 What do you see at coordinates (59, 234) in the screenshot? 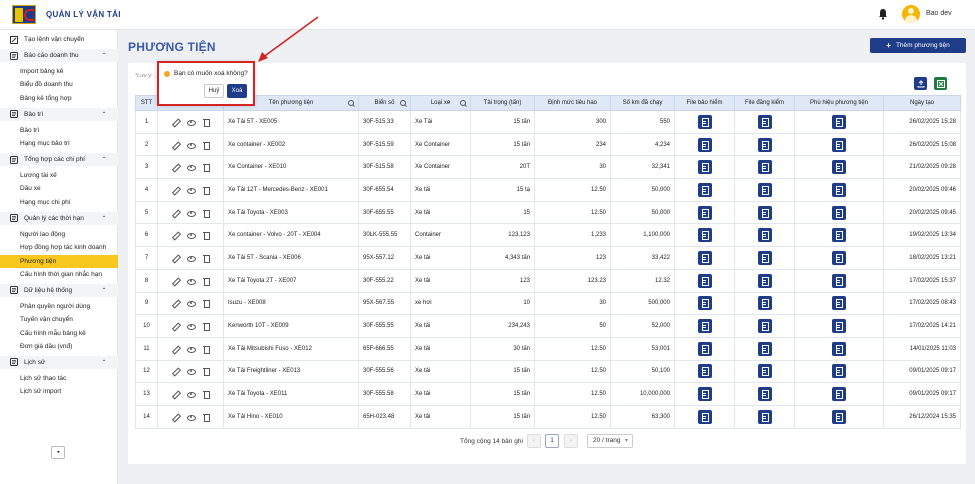
I see `sidebar-item: Người lao động` at bounding box center [59, 234].